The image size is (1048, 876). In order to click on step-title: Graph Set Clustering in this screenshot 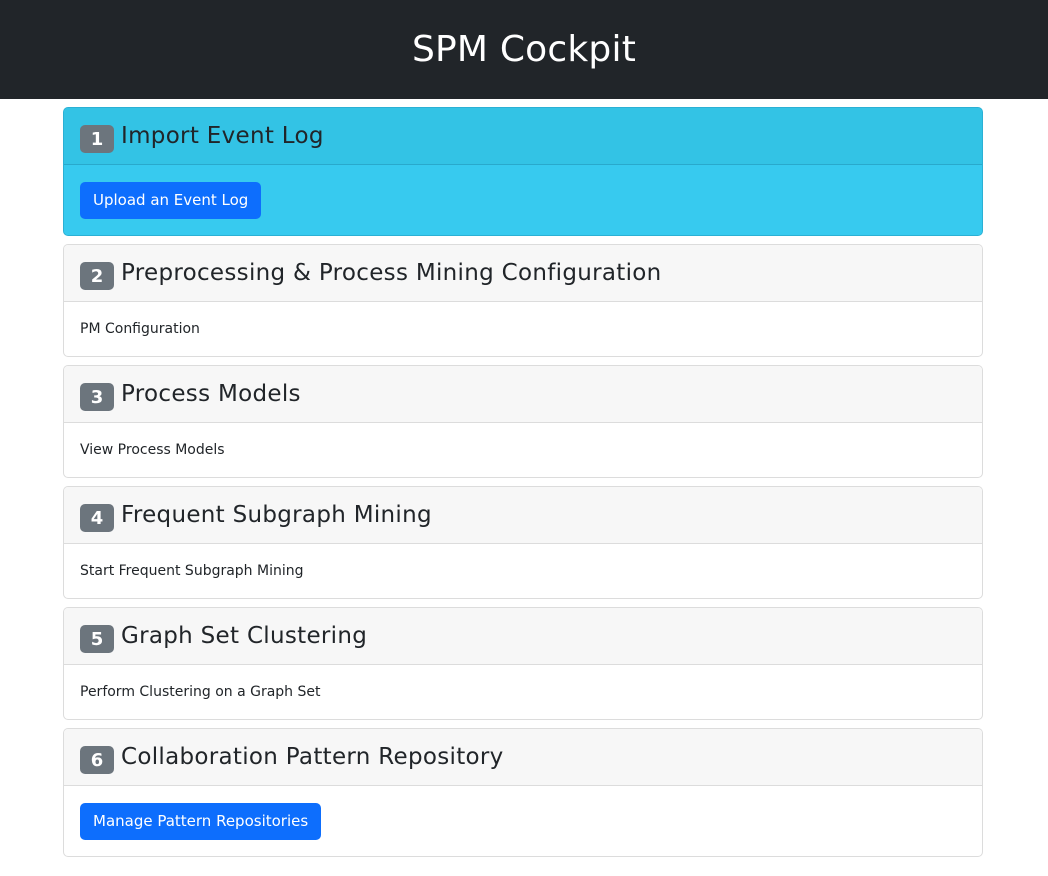, I will do `click(244, 636)`.